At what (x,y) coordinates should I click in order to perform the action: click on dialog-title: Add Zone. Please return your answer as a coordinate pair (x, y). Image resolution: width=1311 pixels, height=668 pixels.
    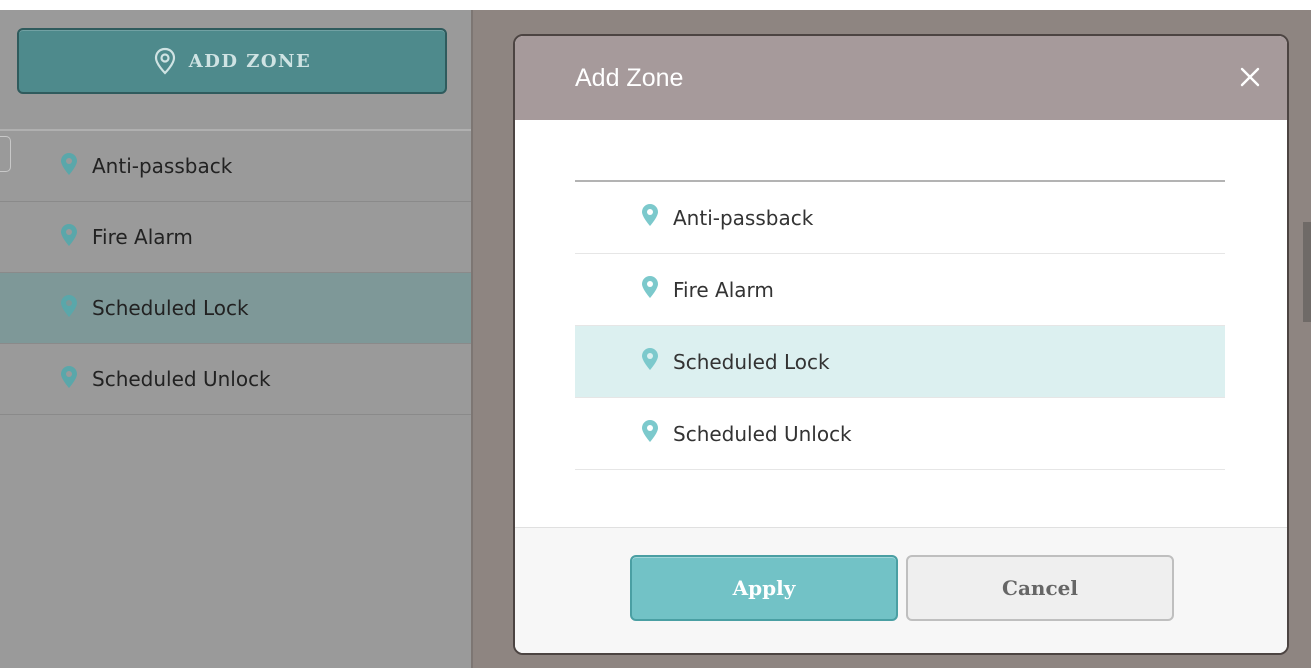
    Looking at the image, I should click on (629, 77).